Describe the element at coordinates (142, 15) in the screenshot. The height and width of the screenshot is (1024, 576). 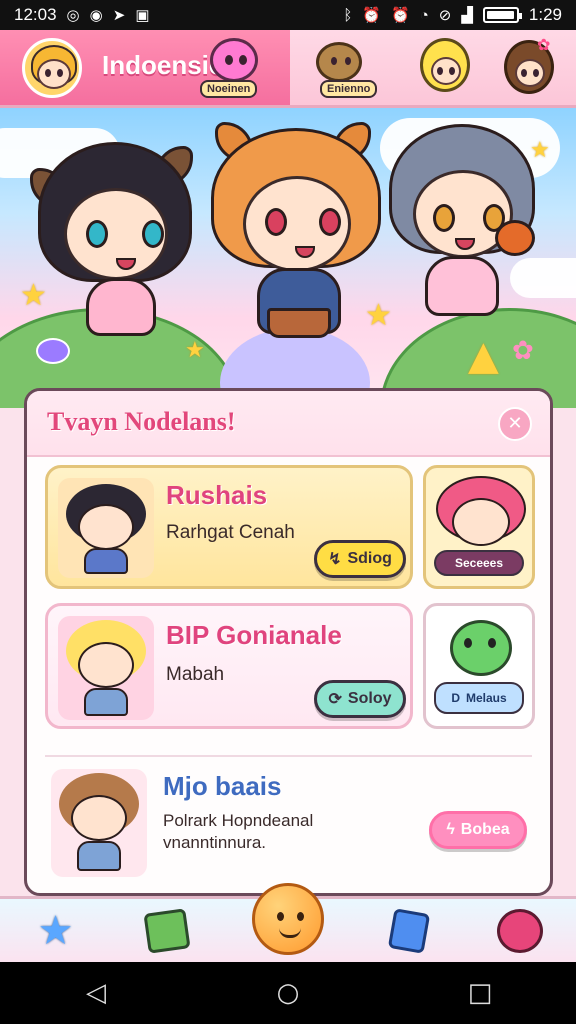
I see `image-icon: ▣` at that location.